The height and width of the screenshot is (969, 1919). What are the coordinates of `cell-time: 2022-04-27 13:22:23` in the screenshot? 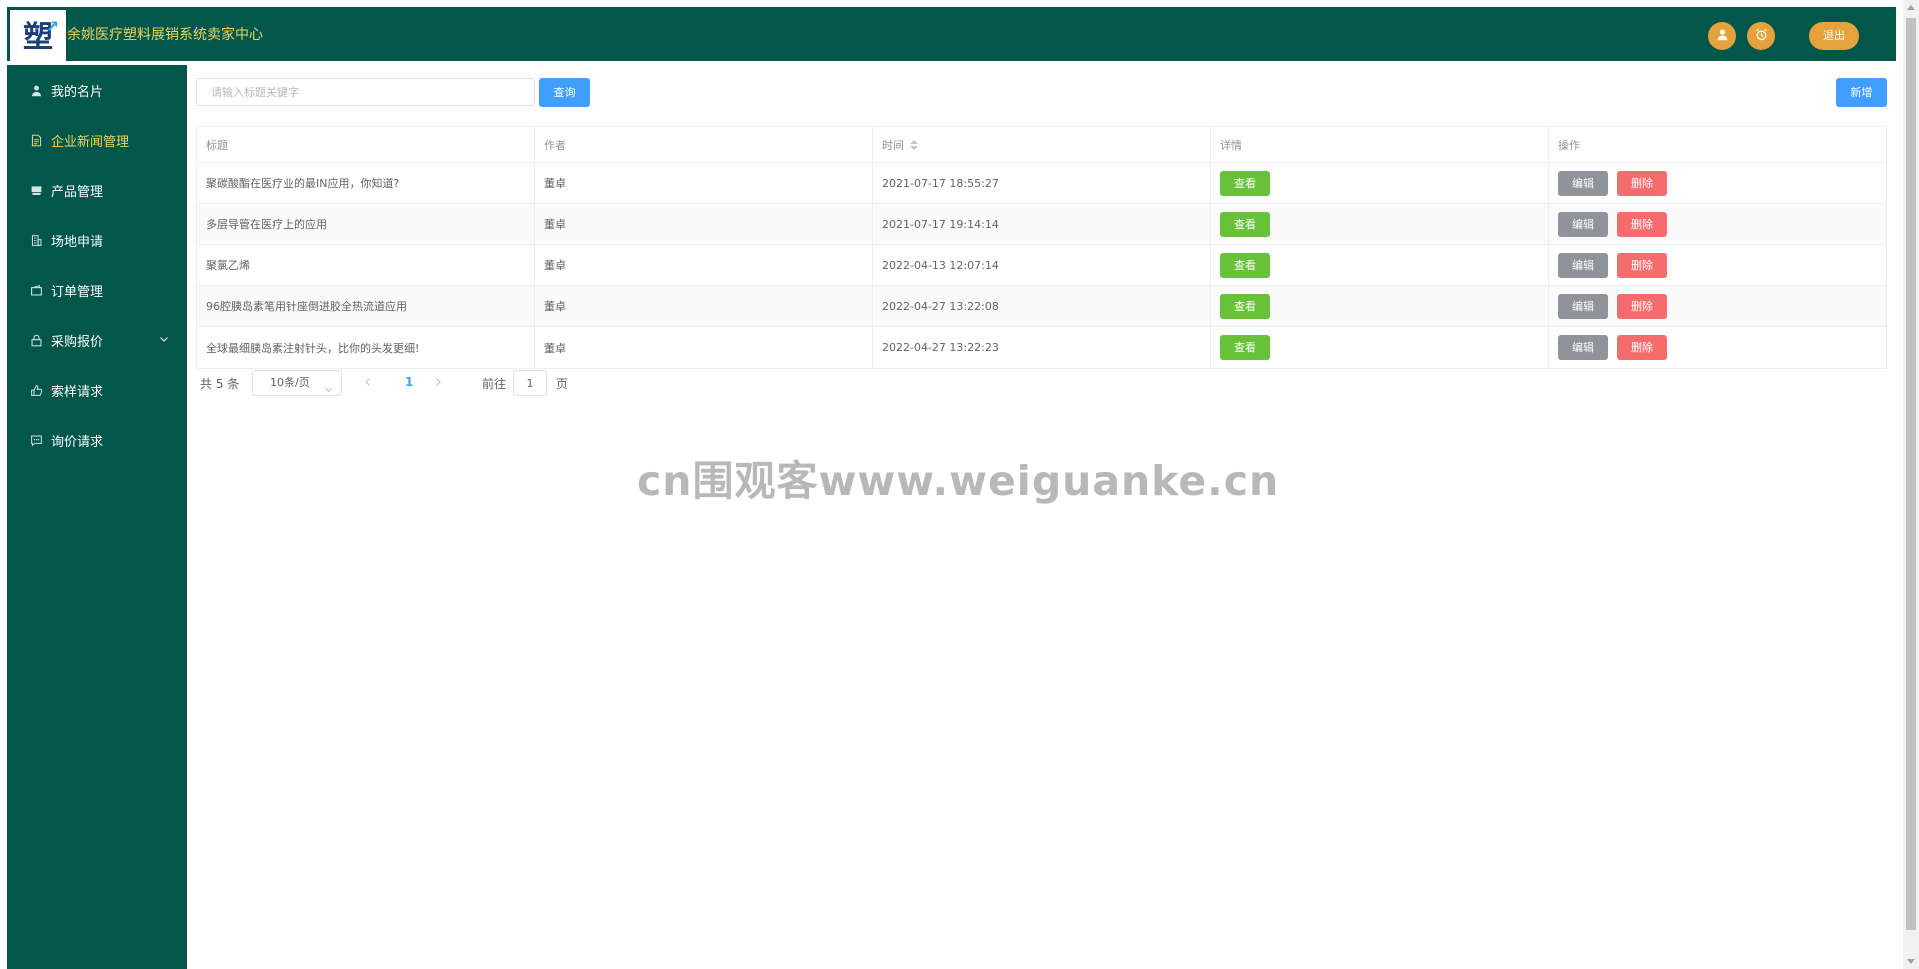 It's located at (1042, 347).